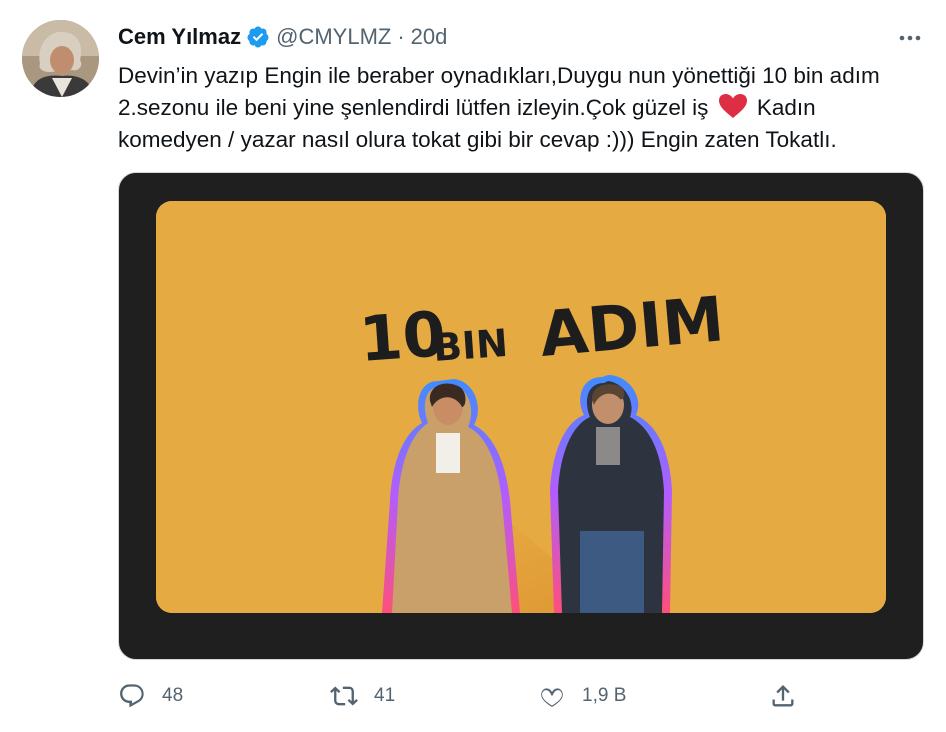 This screenshot has width=946, height=732. I want to click on more-options-icon, so click(910, 38).